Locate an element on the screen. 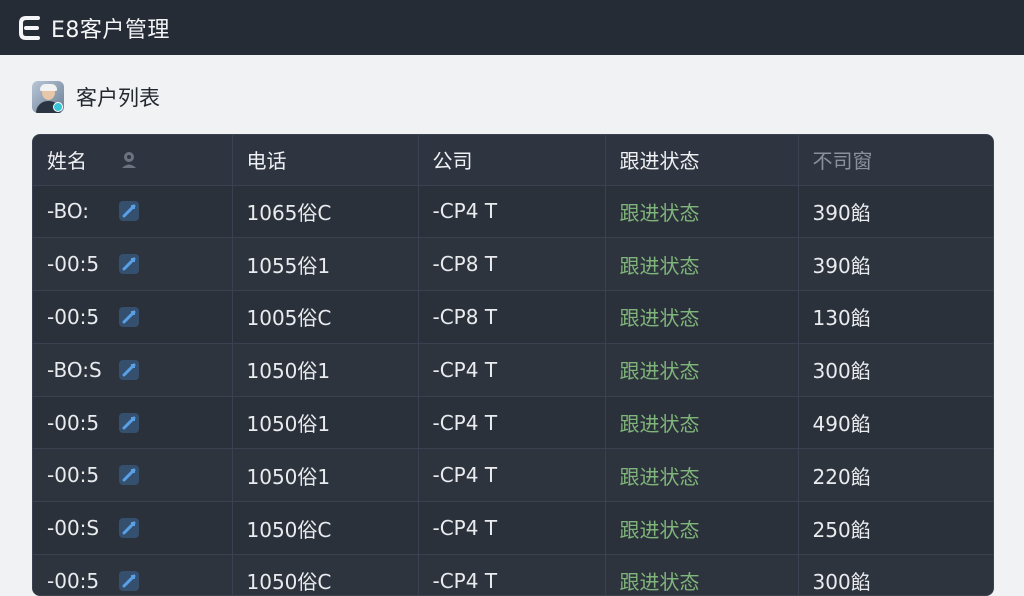 The image size is (1024, 596). cell-value: 130餡 is located at coordinates (895, 317).